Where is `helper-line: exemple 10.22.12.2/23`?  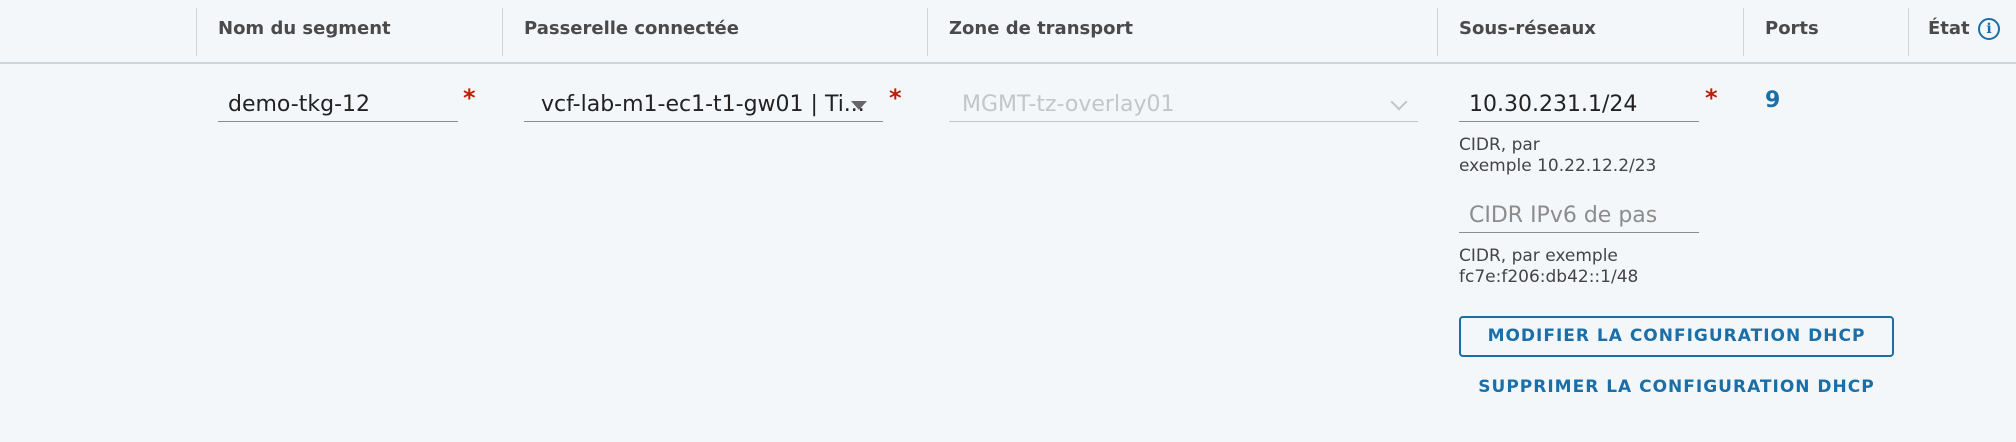 helper-line: exemple 10.22.12.2/23 is located at coordinates (1558, 166).